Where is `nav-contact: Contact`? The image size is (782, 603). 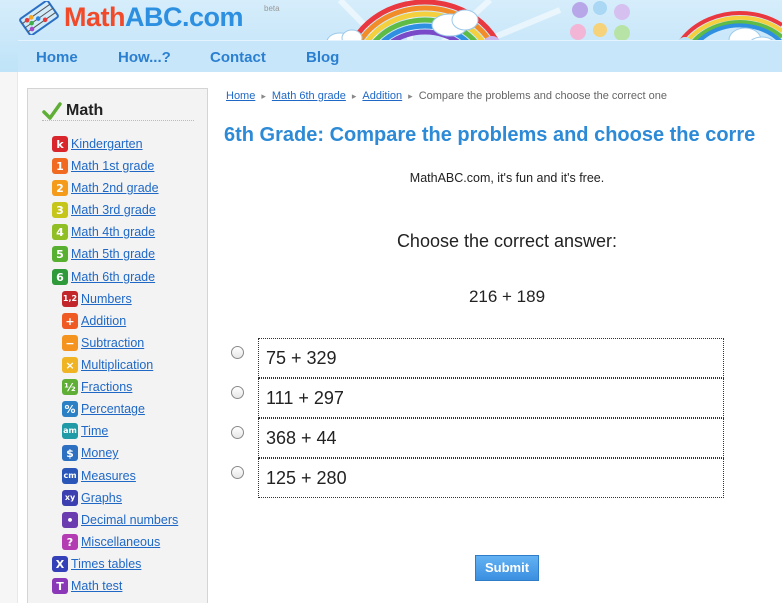 nav-contact: Contact is located at coordinates (238, 57).